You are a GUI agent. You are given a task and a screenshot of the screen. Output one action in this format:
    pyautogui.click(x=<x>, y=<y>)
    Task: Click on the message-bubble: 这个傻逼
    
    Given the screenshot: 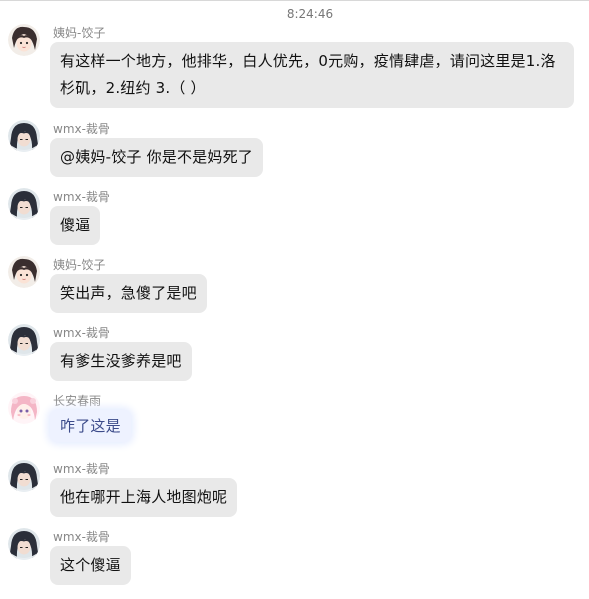 What is the action you would take?
    pyautogui.click(x=90, y=565)
    